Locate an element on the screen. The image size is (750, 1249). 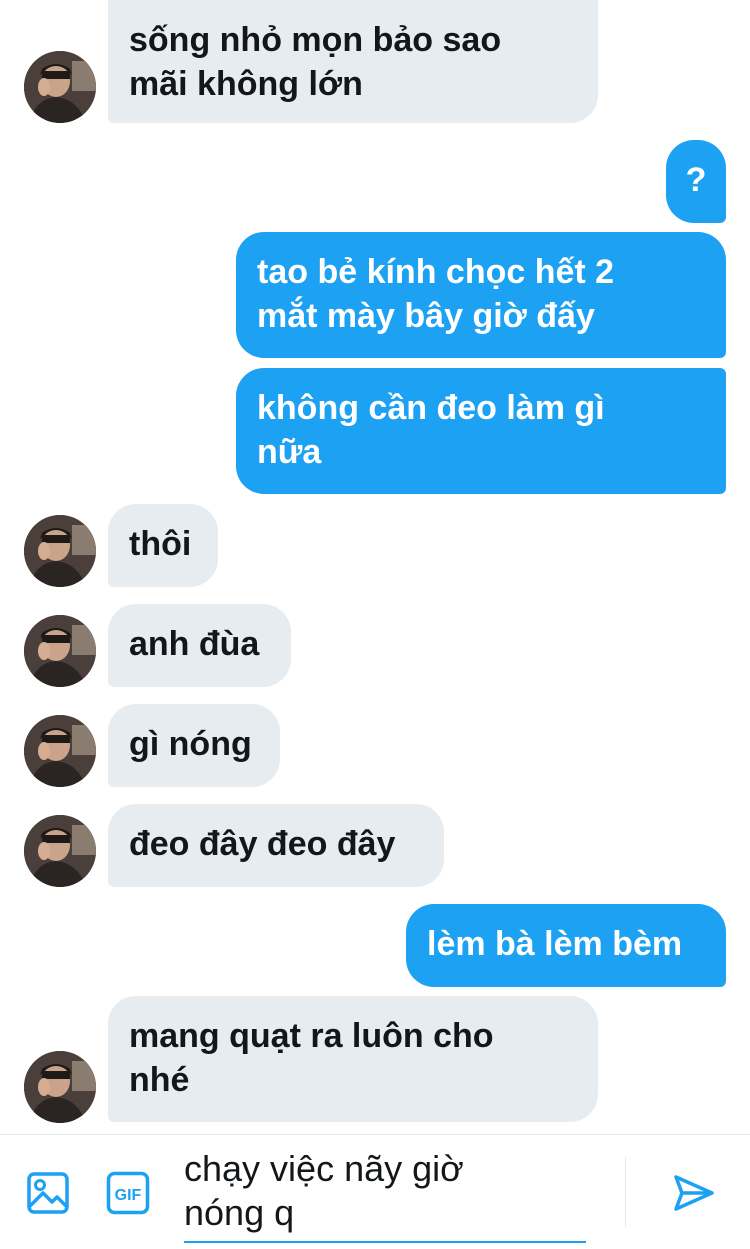
message-bubble-incoming: sống nhỏ mọn bảo sao mãi không lớn is located at coordinates (353, 61).